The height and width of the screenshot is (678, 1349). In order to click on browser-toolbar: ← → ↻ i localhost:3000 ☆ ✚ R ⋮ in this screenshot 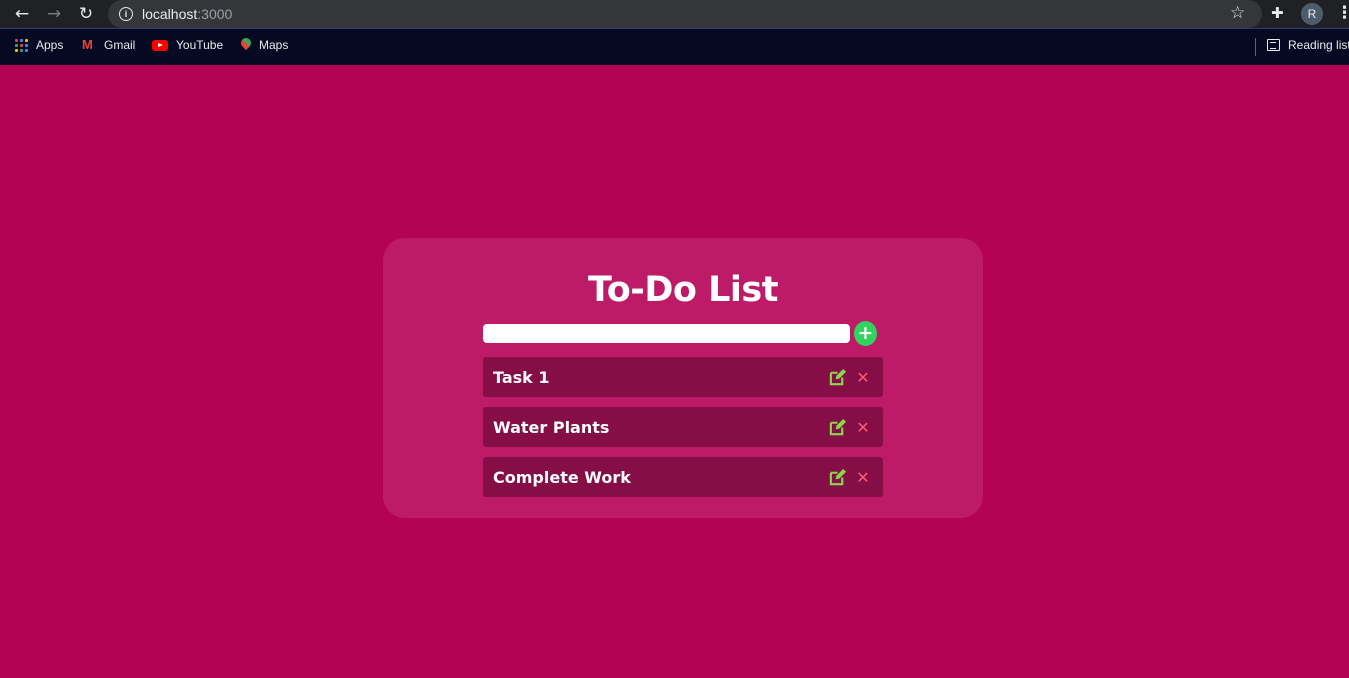, I will do `click(674, 14)`.